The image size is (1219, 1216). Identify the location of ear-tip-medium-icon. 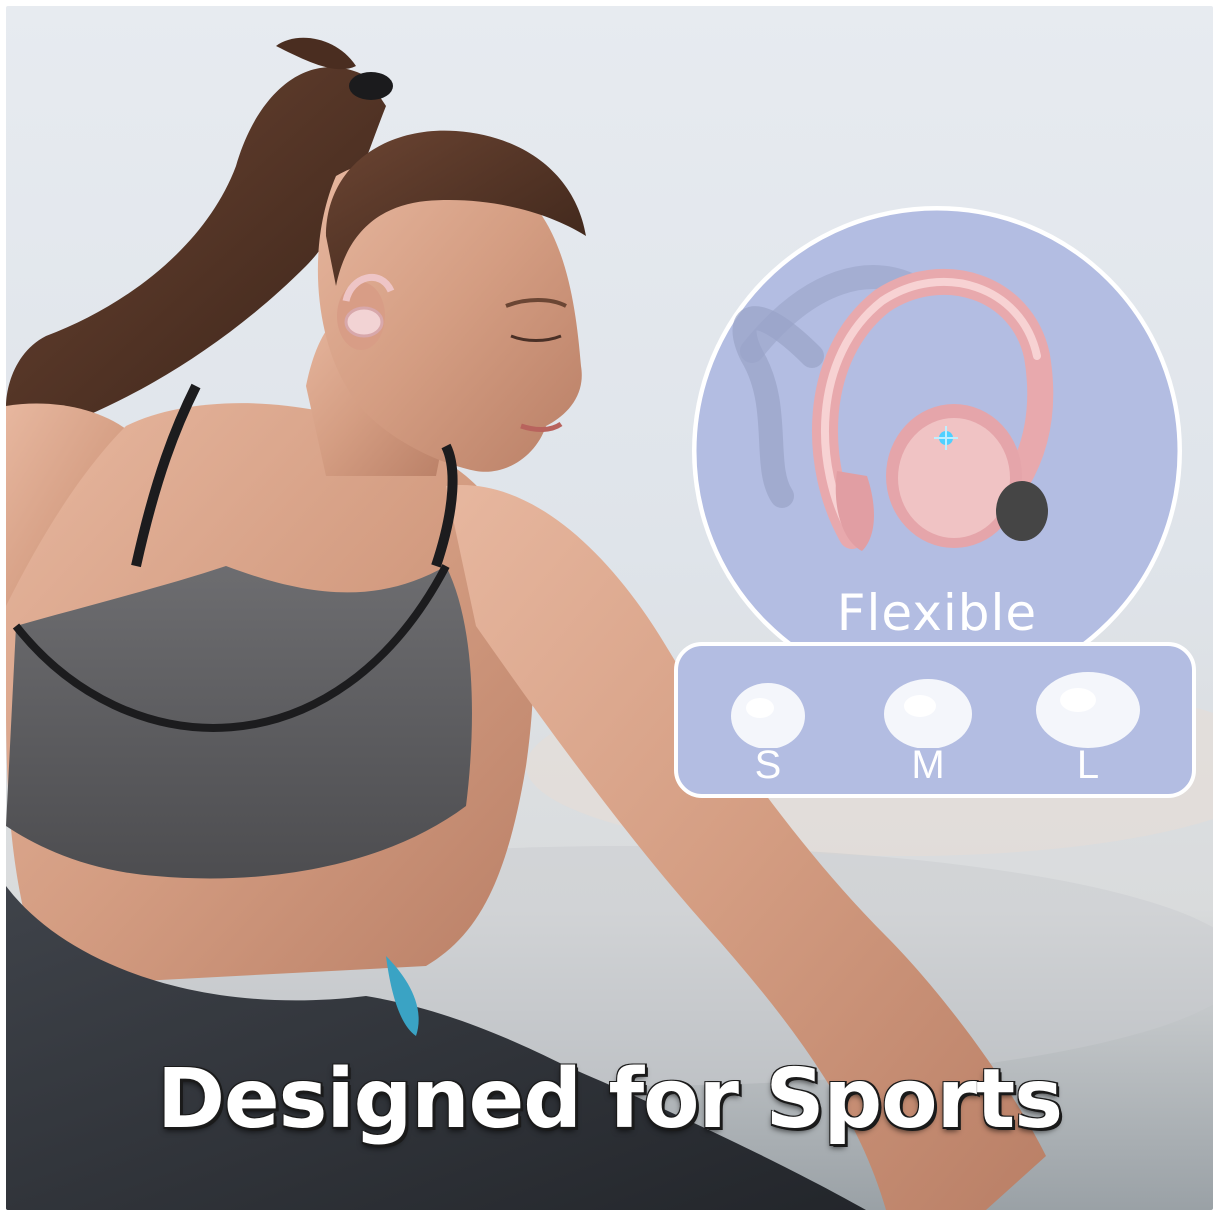
(928, 714).